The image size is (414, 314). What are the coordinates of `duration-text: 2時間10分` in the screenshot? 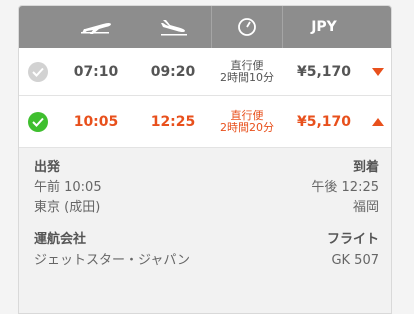 It's located at (247, 77).